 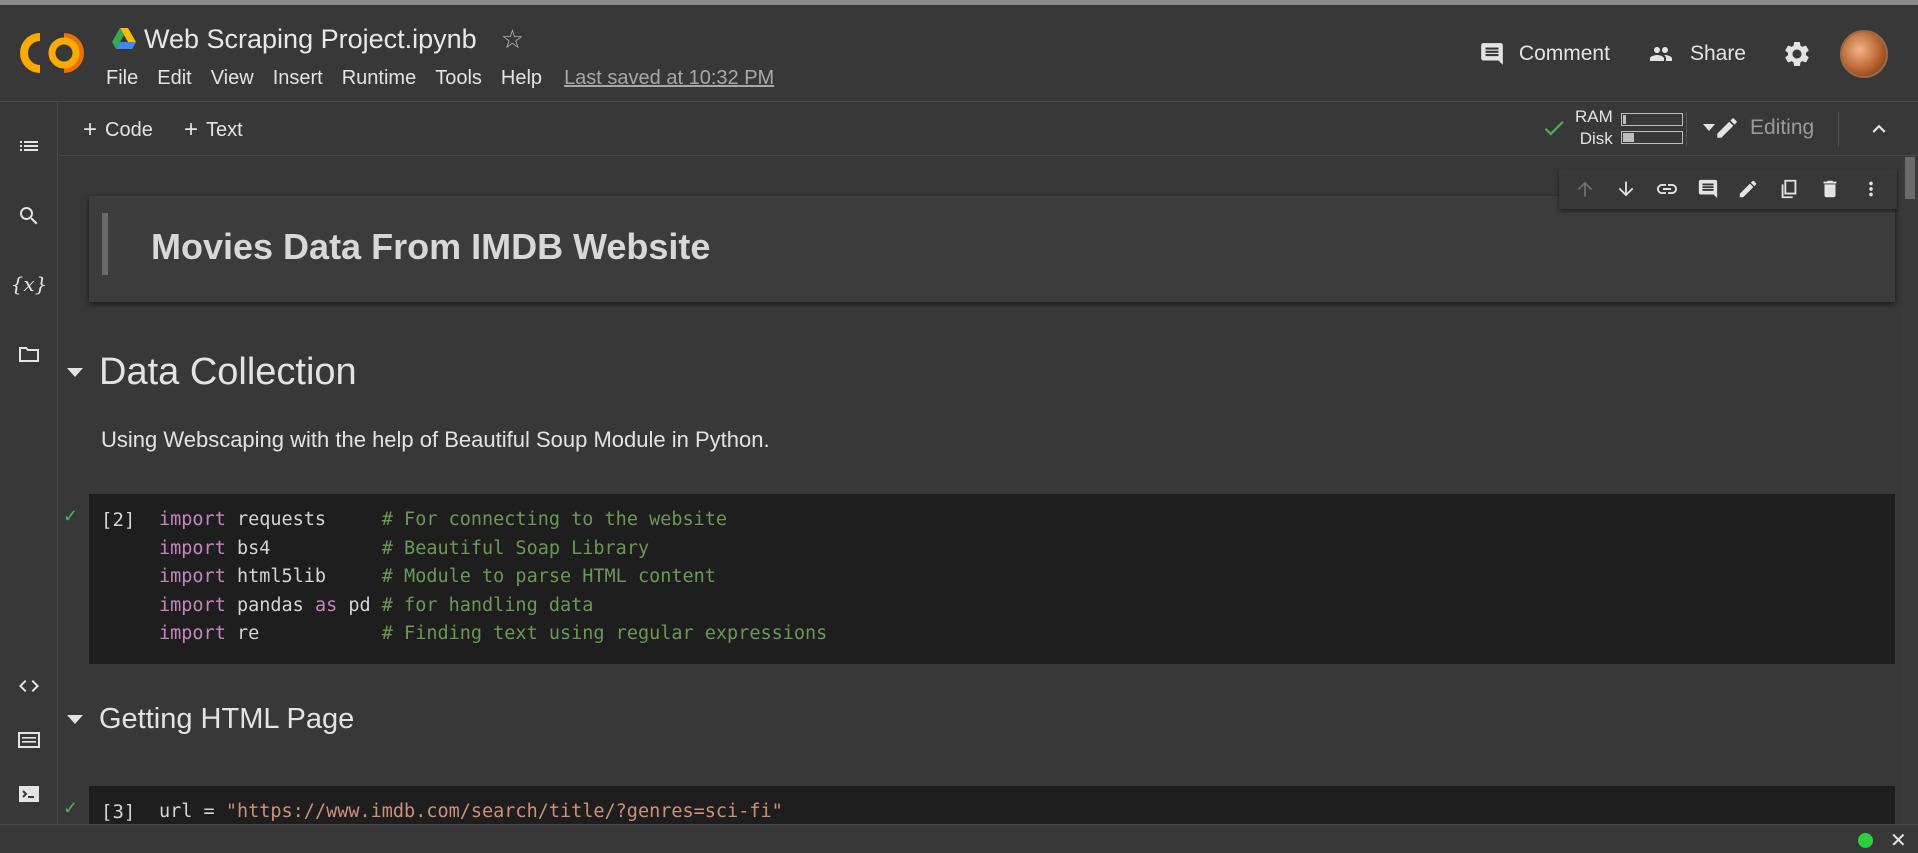 I want to click on notebook-toolbar: + Code + Text RAM Disk Editing, so click(x=988, y=129).